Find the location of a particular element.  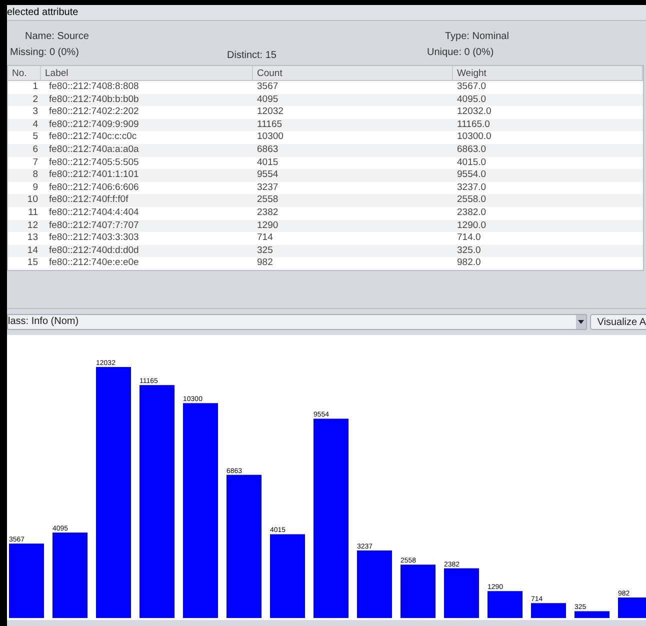

visualize-button: Visualize A is located at coordinates (618, 322).